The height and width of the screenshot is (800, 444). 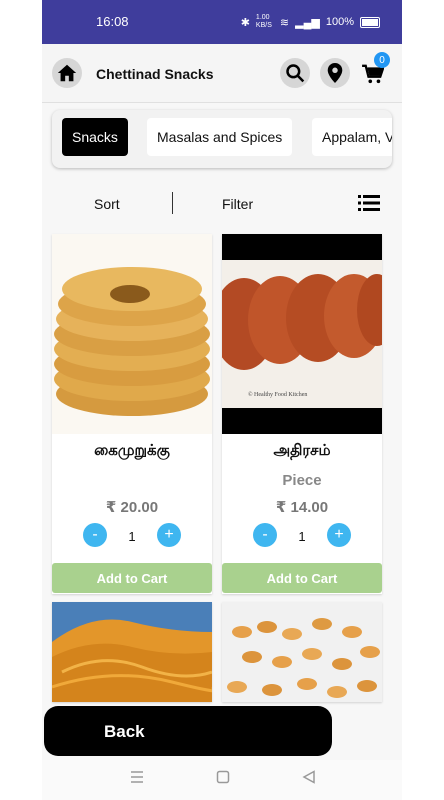 What do you see at coordinates (112, 21) in the screenshot?
I see `status-time: 16:08` at bounding box center [112, 21].